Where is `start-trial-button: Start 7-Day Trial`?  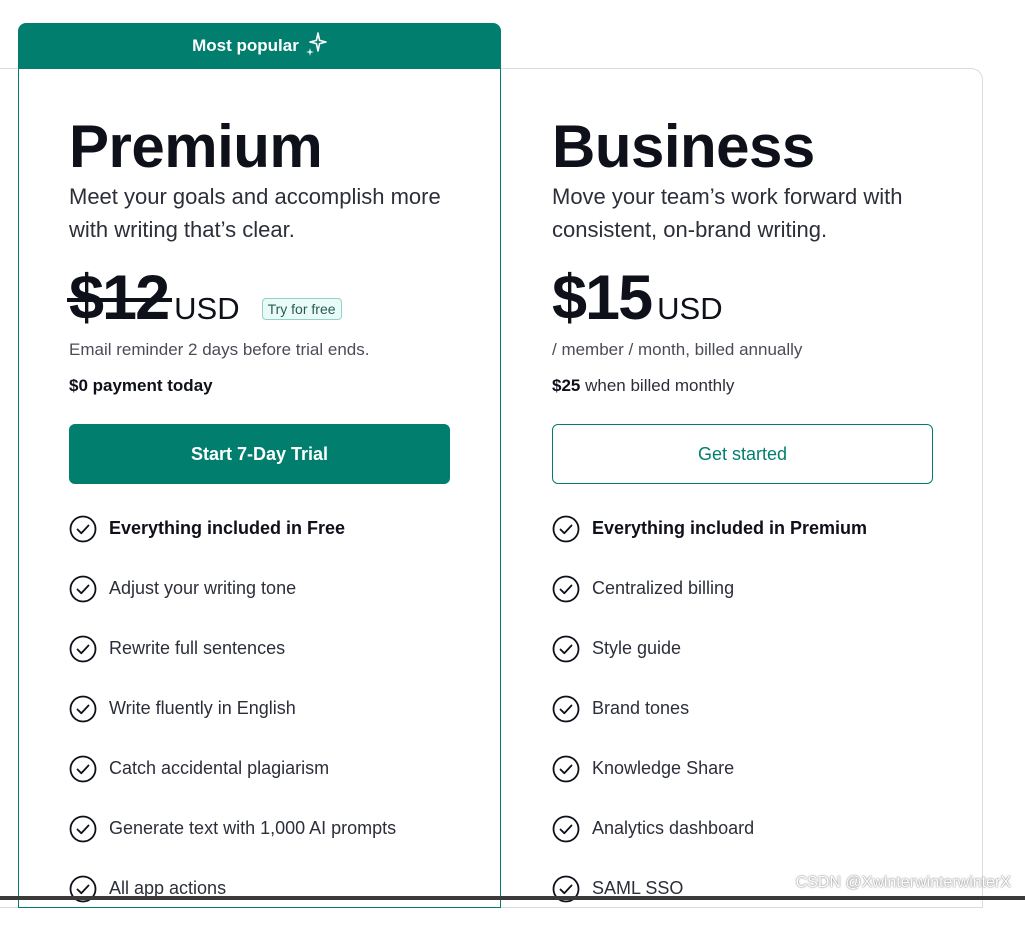
start-trial-button: Start 7-Day Trial is located at coordinates (259, 454).